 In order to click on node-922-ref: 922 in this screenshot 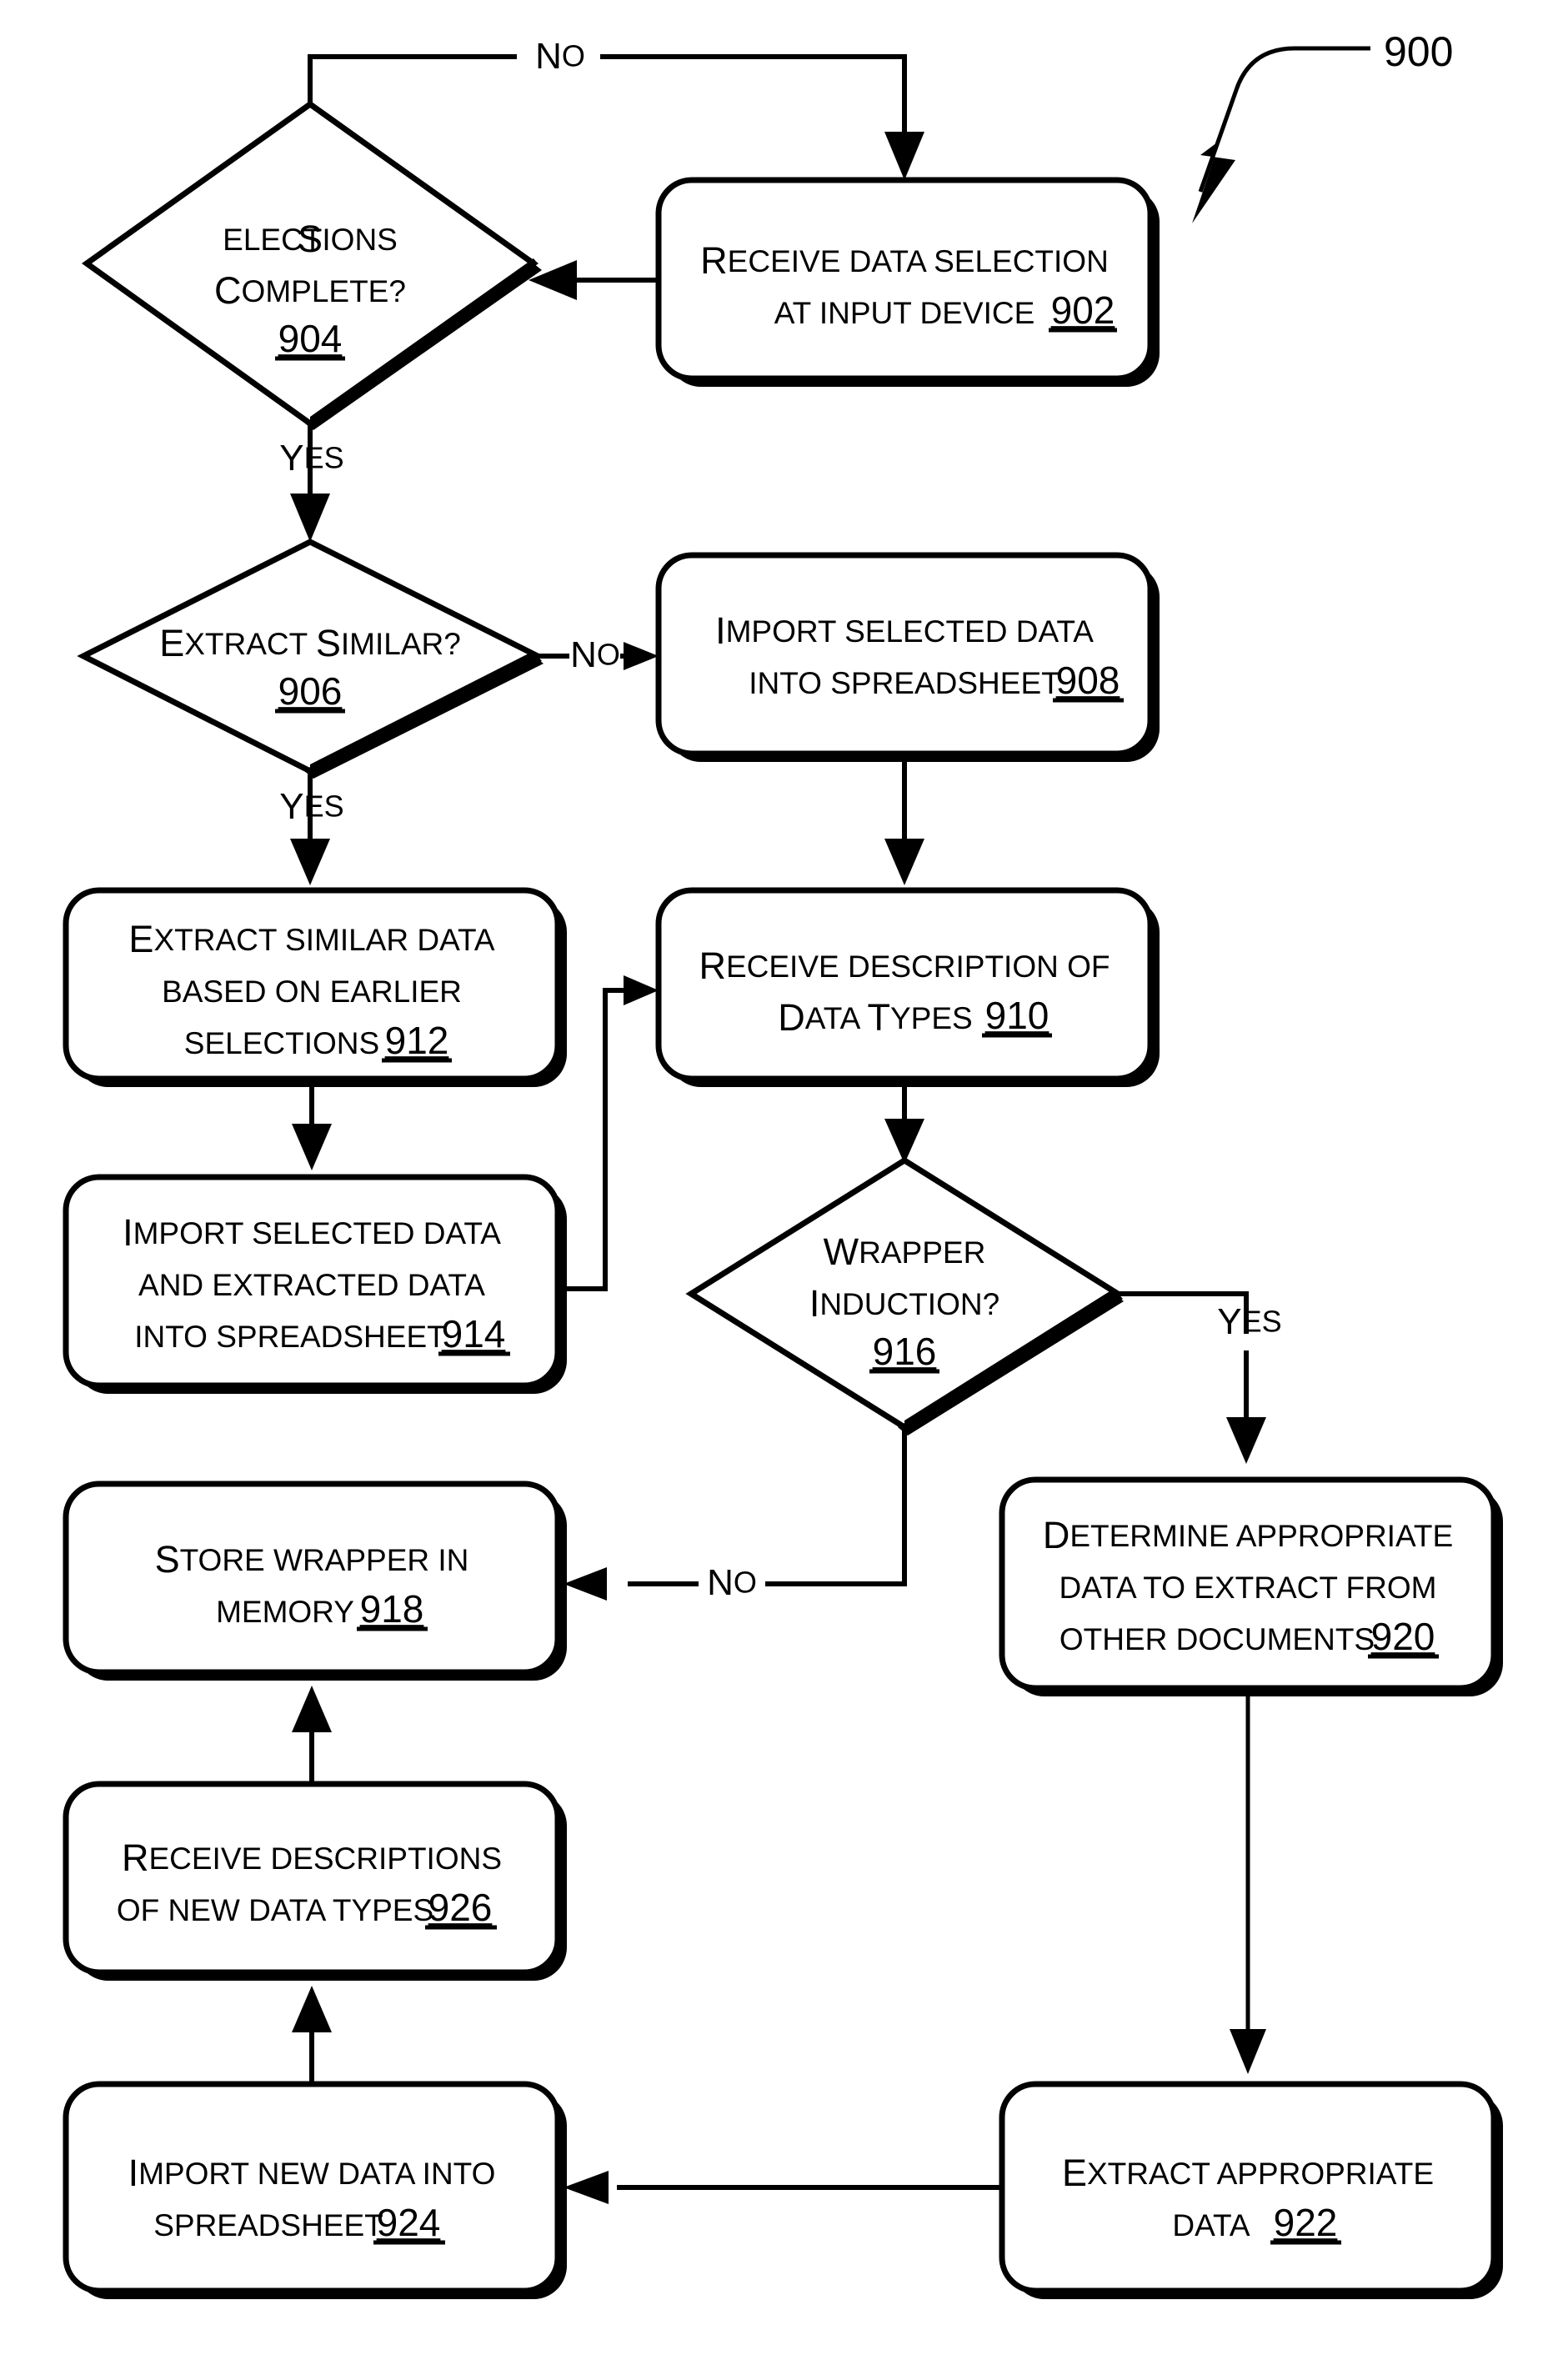, I will do `click(1306, 2222)`.